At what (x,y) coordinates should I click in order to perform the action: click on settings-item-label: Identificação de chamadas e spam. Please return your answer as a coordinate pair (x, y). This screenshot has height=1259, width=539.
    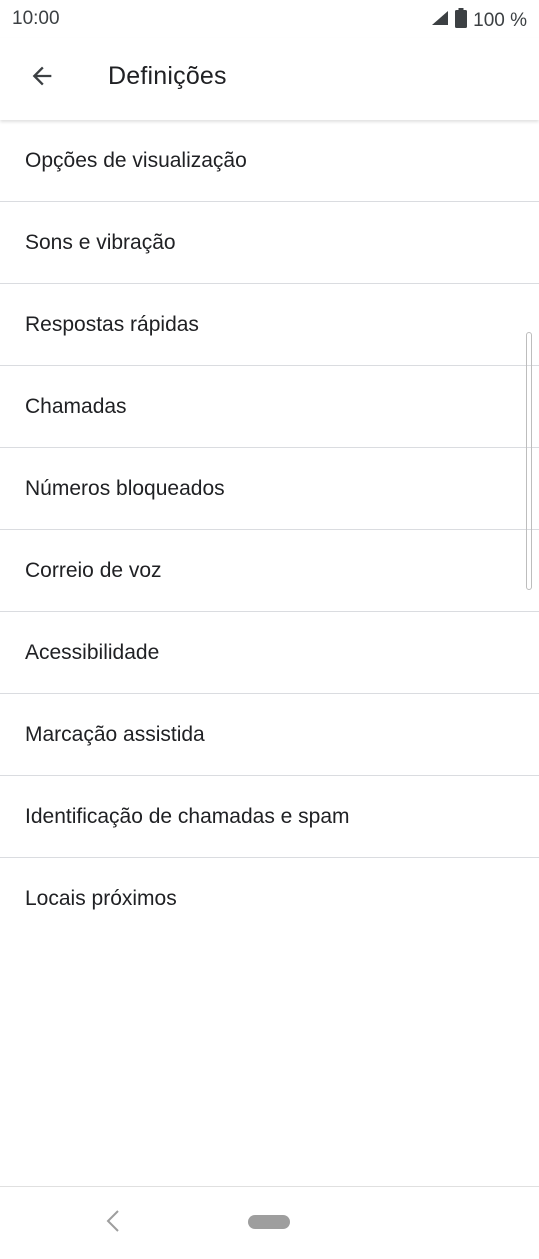
    Looking at the image, I should click on (187, 816).